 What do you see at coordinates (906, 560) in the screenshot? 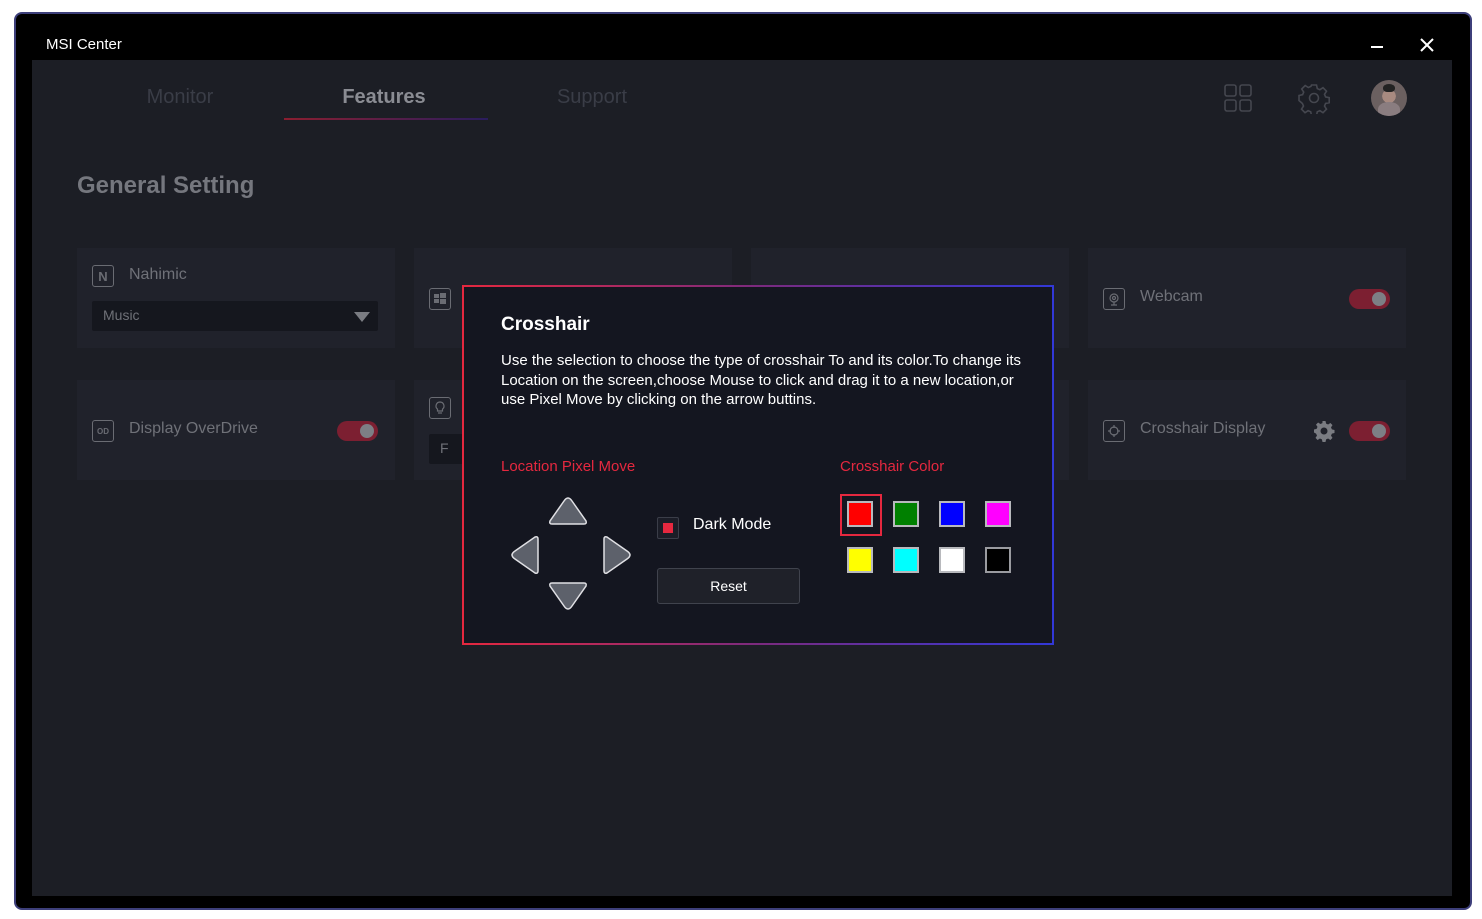
I see `color-swatch-cyan` at bounding box center [906, 560].